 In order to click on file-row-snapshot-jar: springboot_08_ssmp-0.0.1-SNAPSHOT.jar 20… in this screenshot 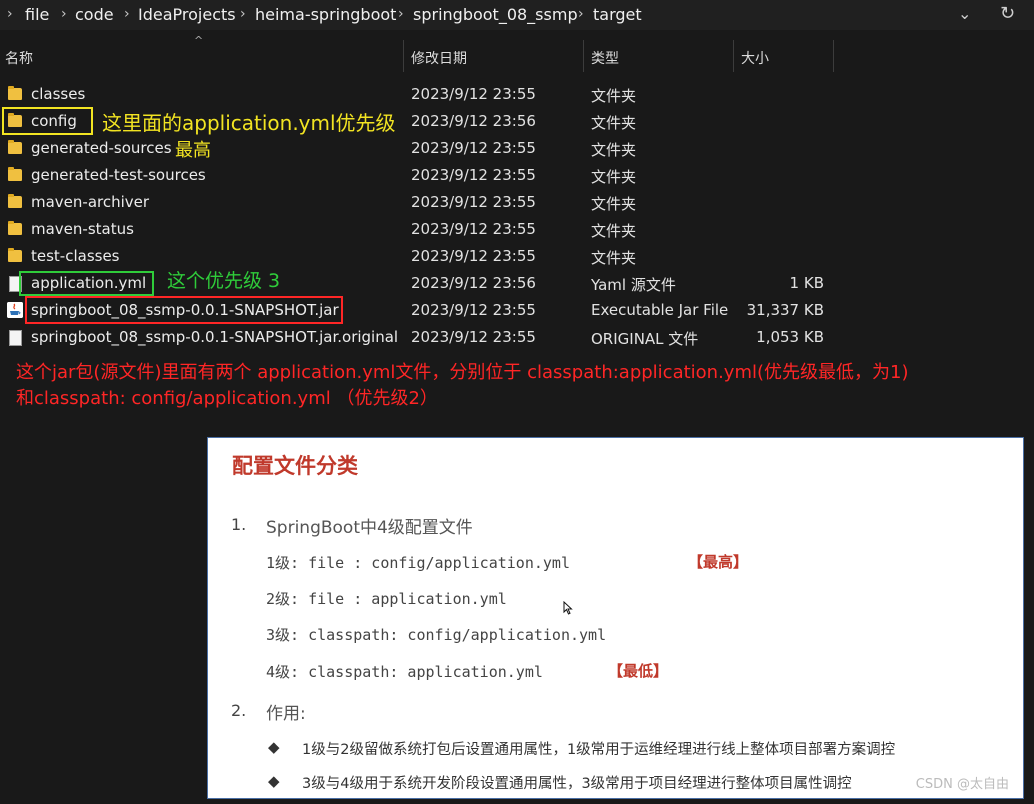, I will do `click(517, 310)`.